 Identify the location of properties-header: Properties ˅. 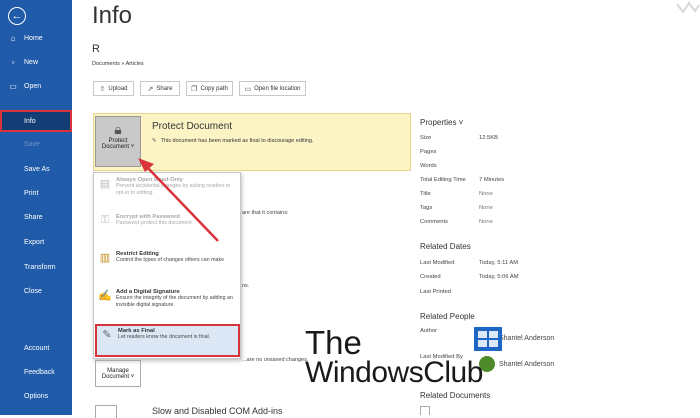
(441, 122).